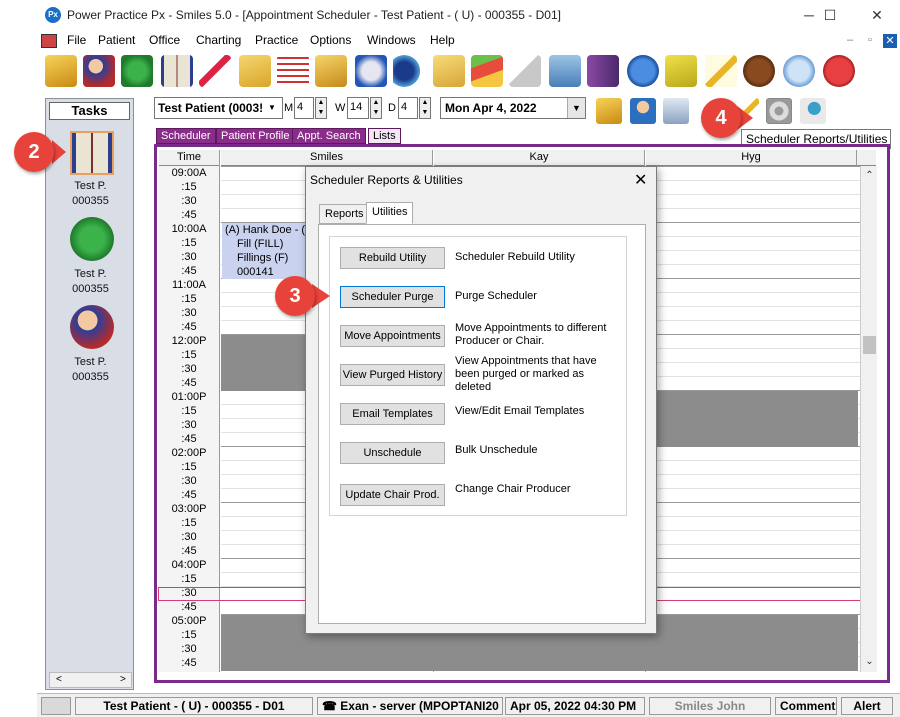  What do you see at coordinates (392, 414) in the screenshot?
I see `email-templates-button: Email Templates` at bounding box center [392, 414].